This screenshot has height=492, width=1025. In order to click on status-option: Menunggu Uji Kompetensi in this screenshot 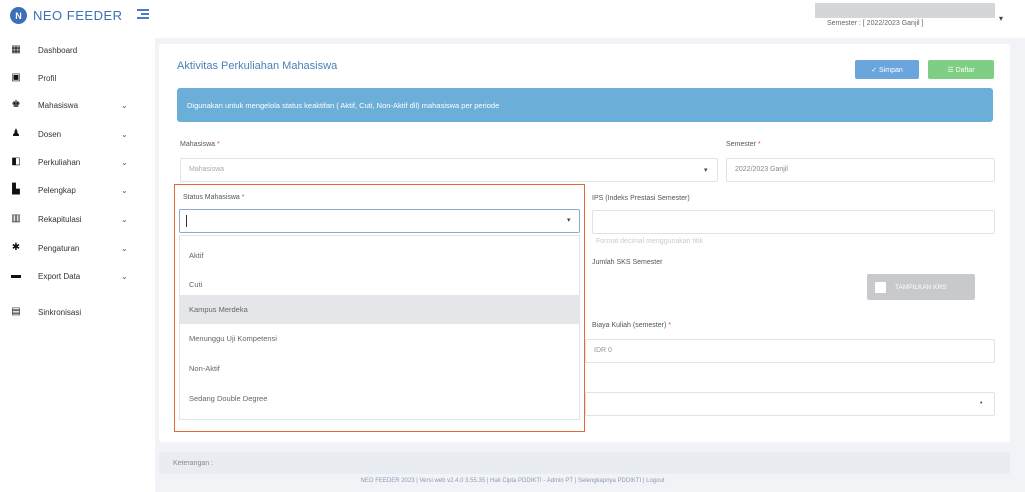, I will do `click(379, 338)`.